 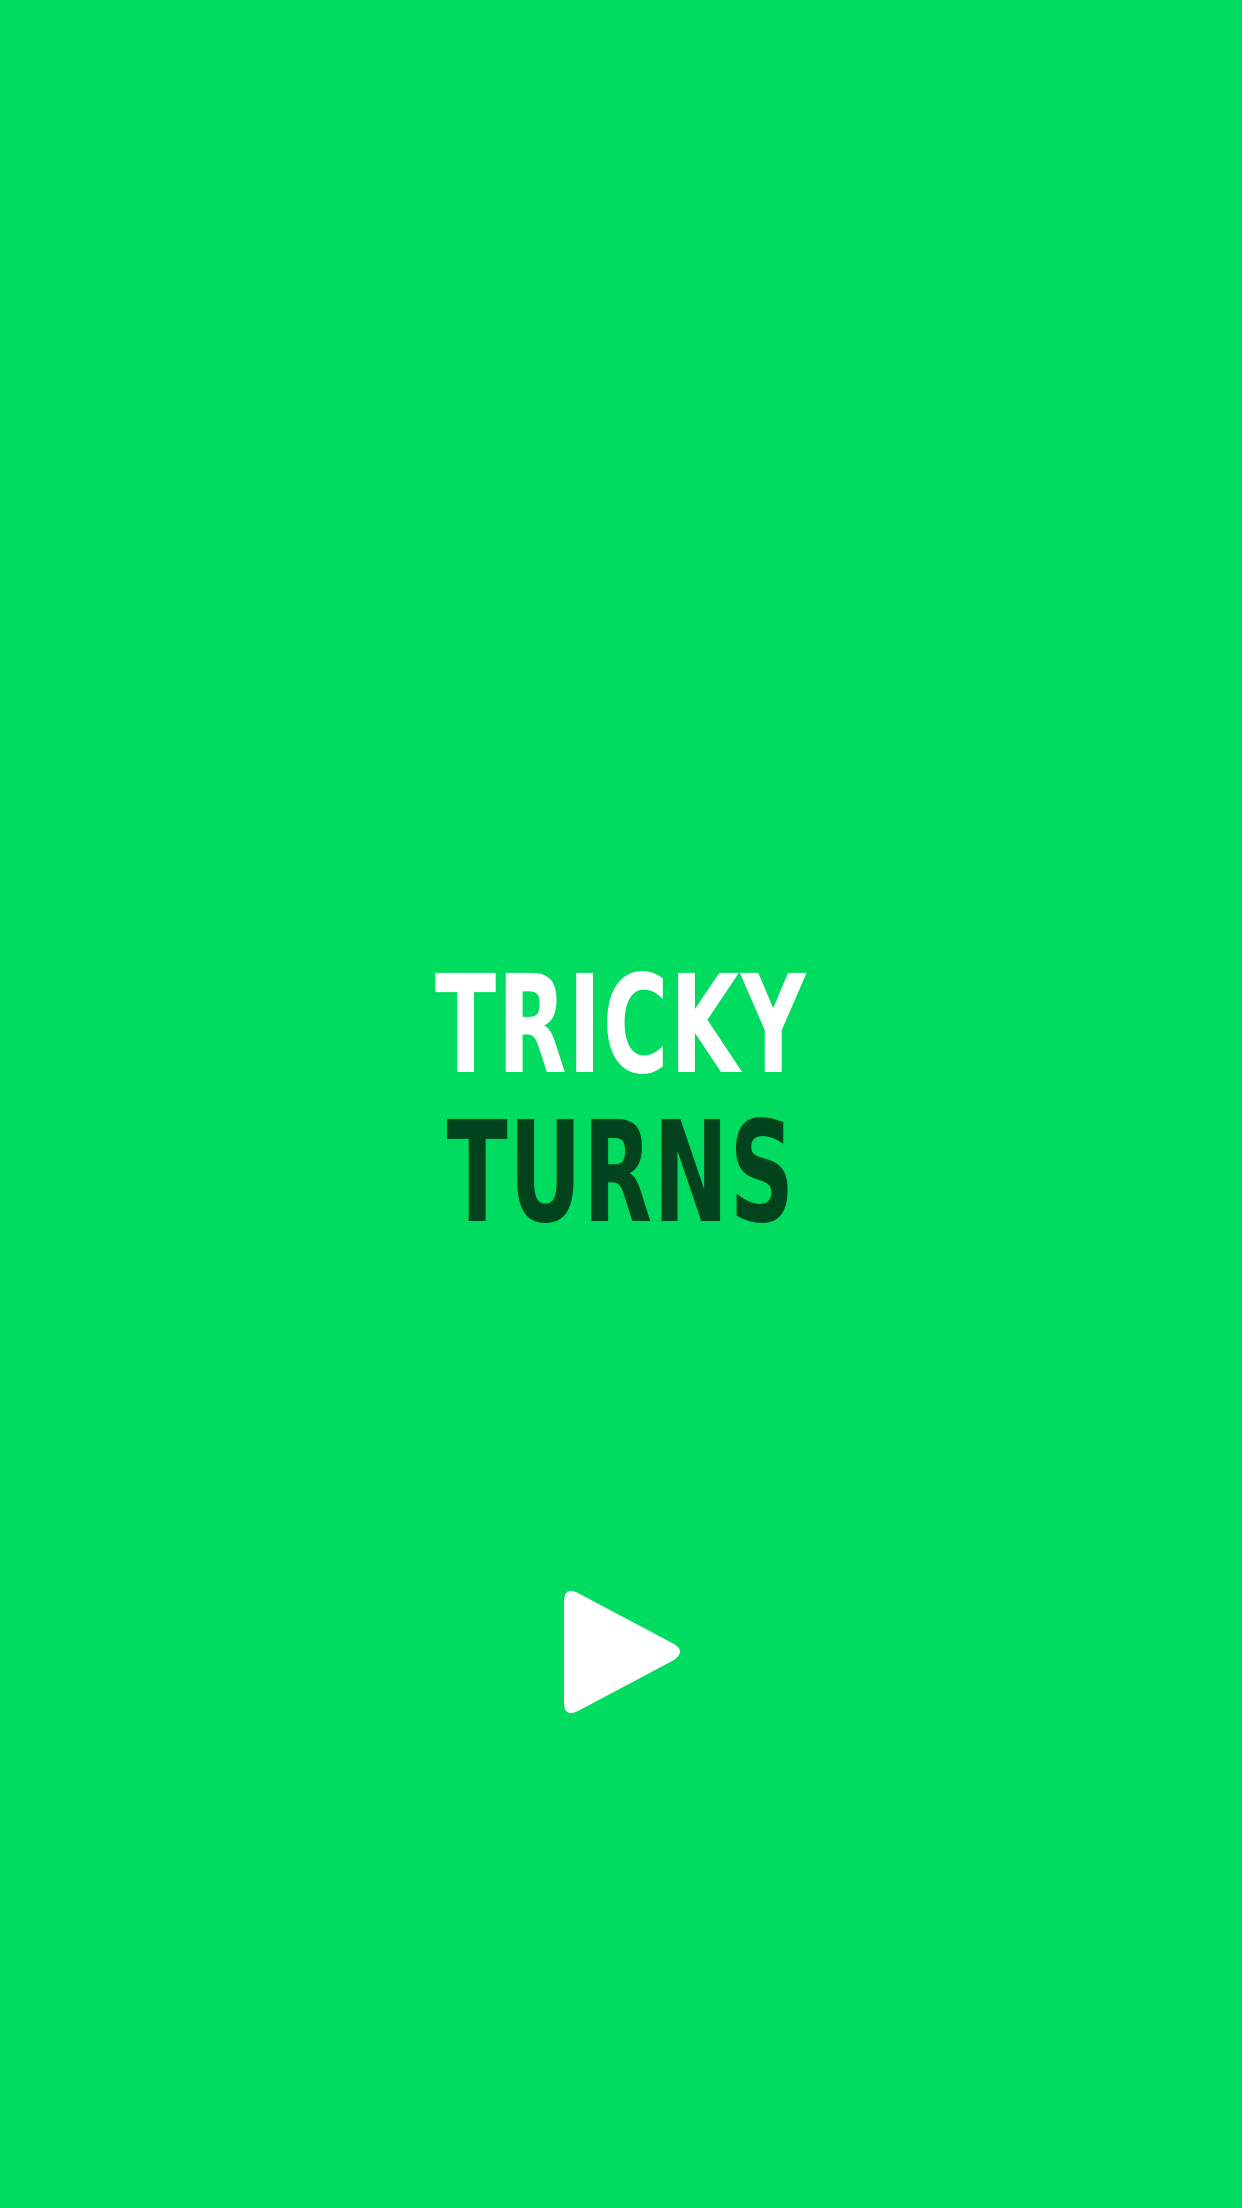 I want to click on play-icon, so click(x=622, y=1652).